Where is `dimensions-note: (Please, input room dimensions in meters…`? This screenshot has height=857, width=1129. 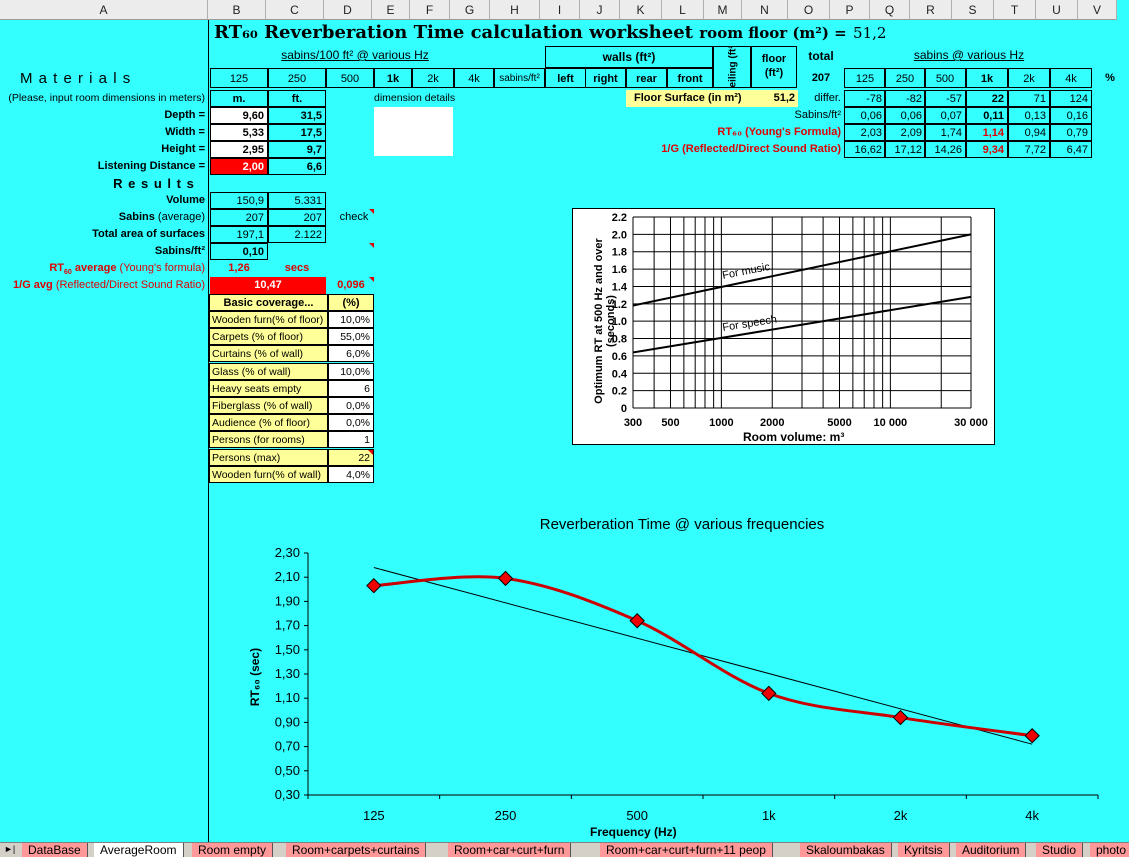 dimensions-note: (Please, input room dimensions in meters… is located at coordinates (106, 98).